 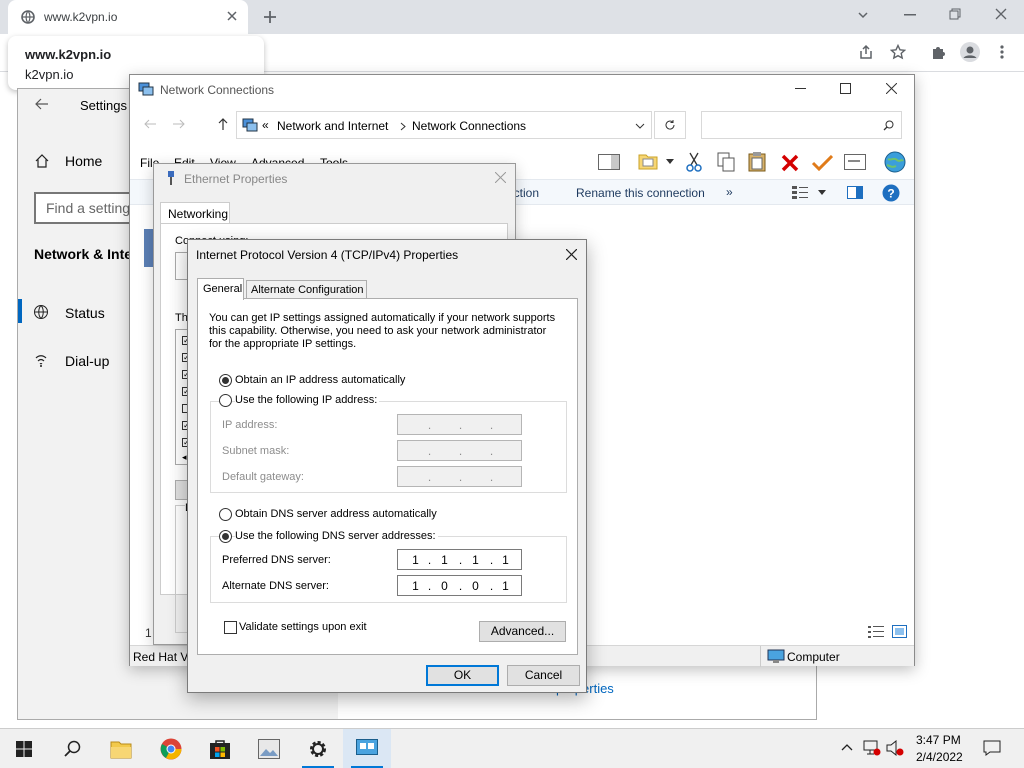 What do you see at coordinates (85, 313) in the screenshot?
I see `nav-status: Status` at bounding box center [85, 313].